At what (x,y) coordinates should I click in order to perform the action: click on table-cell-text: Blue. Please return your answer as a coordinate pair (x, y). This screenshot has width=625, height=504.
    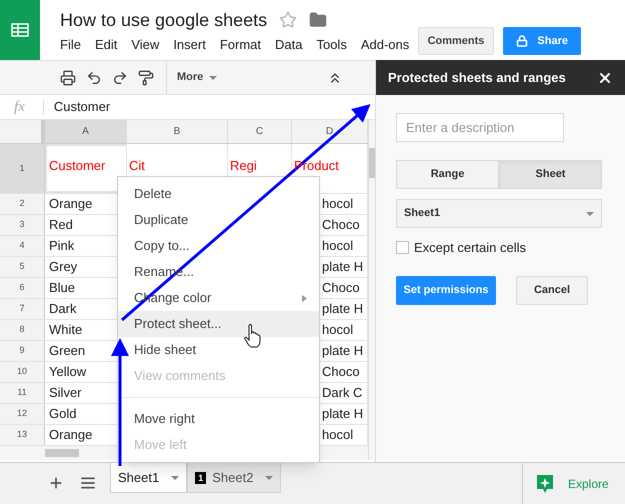
    Looking at the image, I should click on (62, 288).